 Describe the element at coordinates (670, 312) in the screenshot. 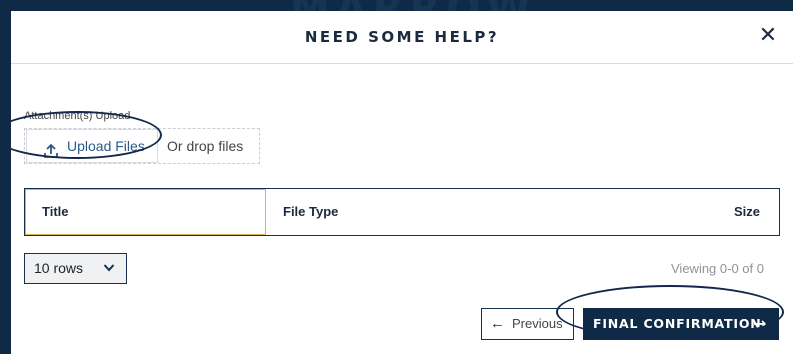

I see `annotation-circle-final-confirmation` at that location.